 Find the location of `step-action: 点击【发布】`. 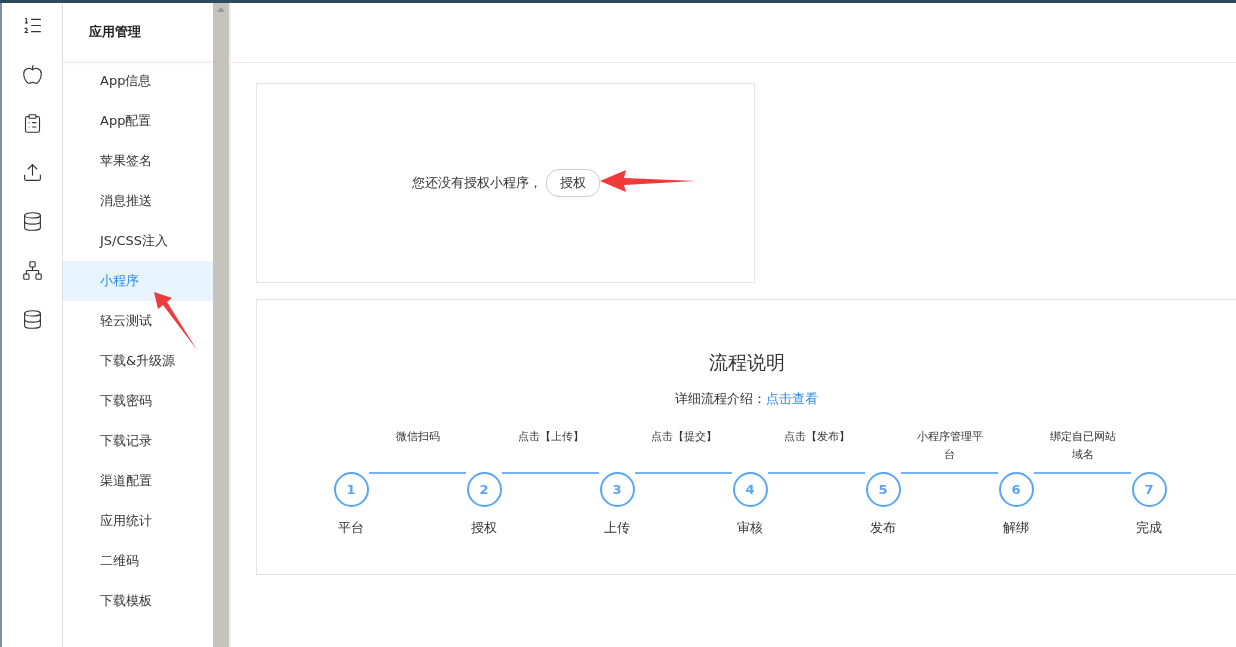

step-action: 点击【发布】 is located at coordinates (816, 437).